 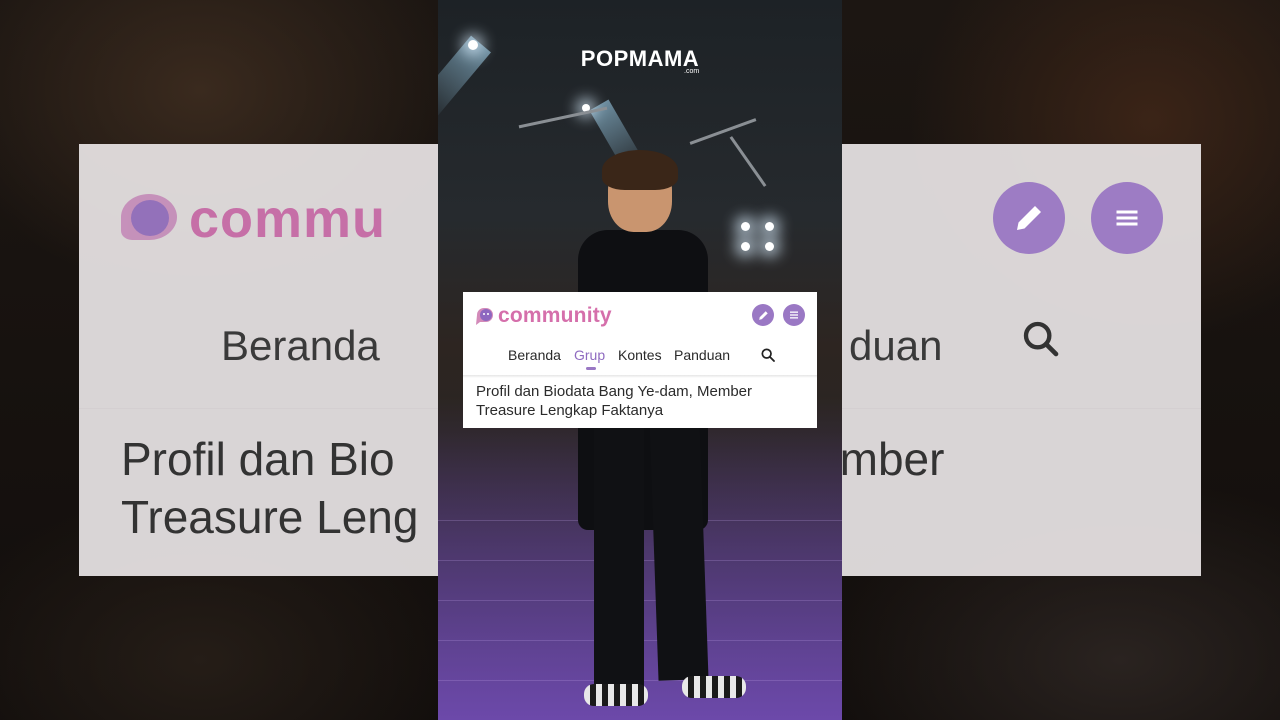 What do you see at coordinates (640, 355) in the screenshot?
I see `tab-kontes: Kontes` at bounding box center [640, 355].